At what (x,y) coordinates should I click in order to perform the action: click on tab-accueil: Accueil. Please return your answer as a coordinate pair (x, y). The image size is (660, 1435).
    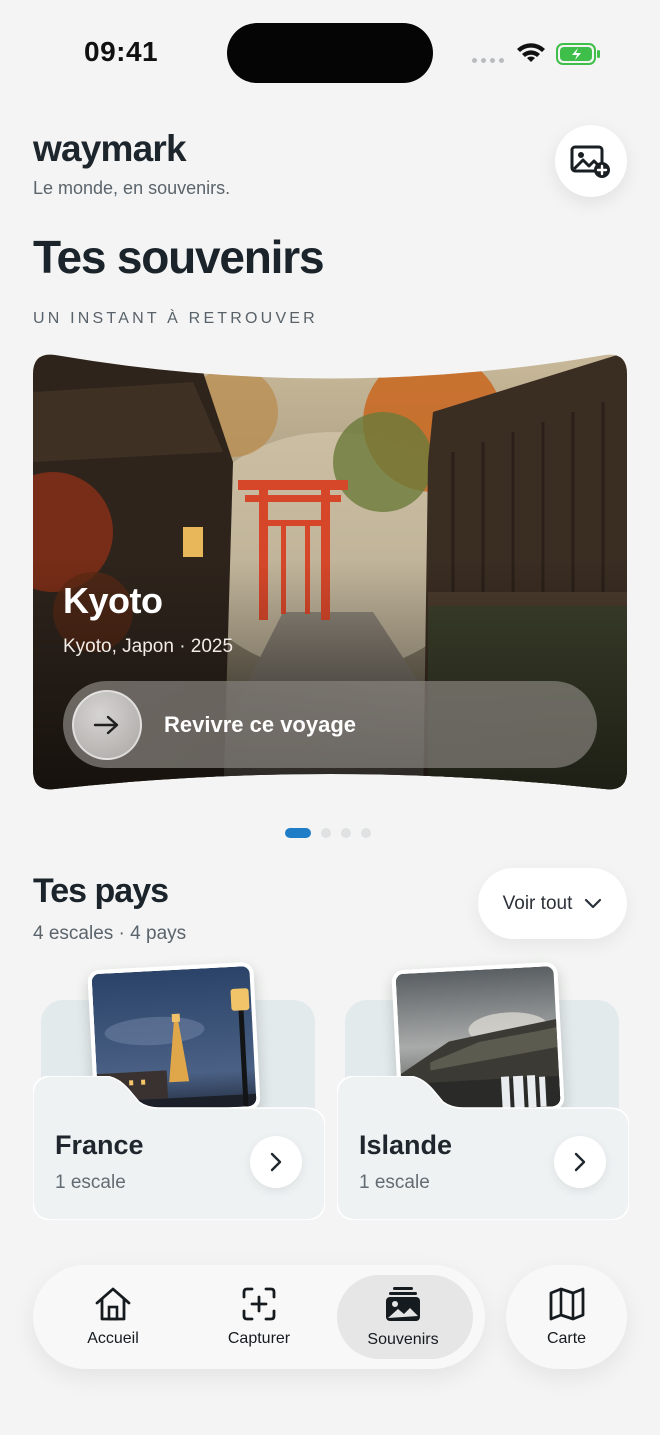
    Looking at the image, I should click on (113, 1317).